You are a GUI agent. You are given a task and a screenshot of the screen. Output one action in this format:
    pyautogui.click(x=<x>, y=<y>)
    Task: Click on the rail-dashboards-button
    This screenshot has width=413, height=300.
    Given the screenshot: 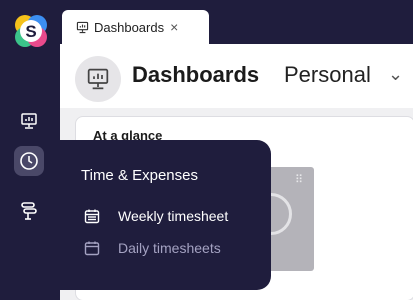 What is the action you would take?
    pyautogui.click(x=29, y=121)
    